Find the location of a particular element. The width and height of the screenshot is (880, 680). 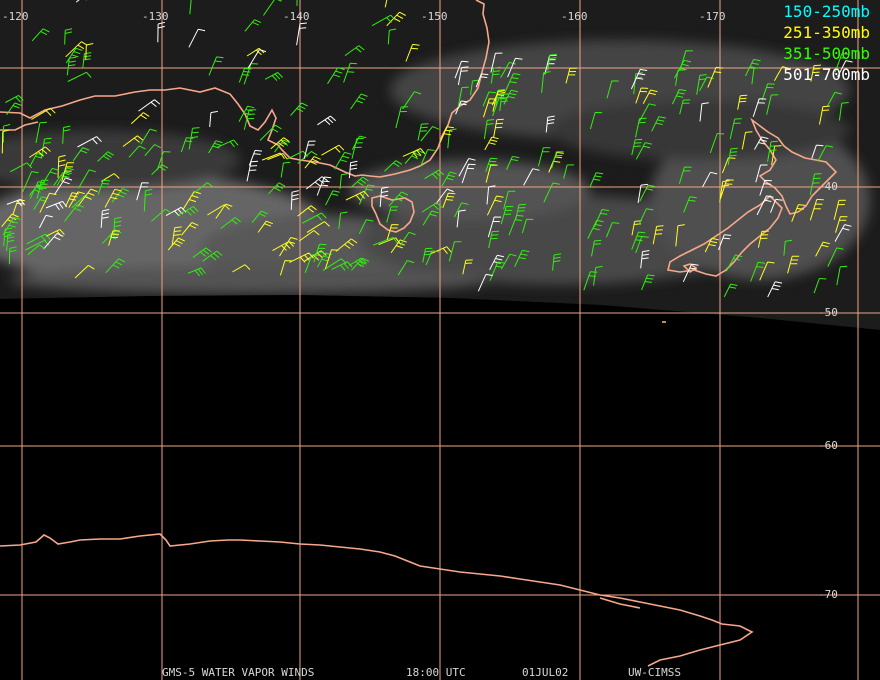

legend-351-500mb: 351-500mb is located at coordinates (826, 53).